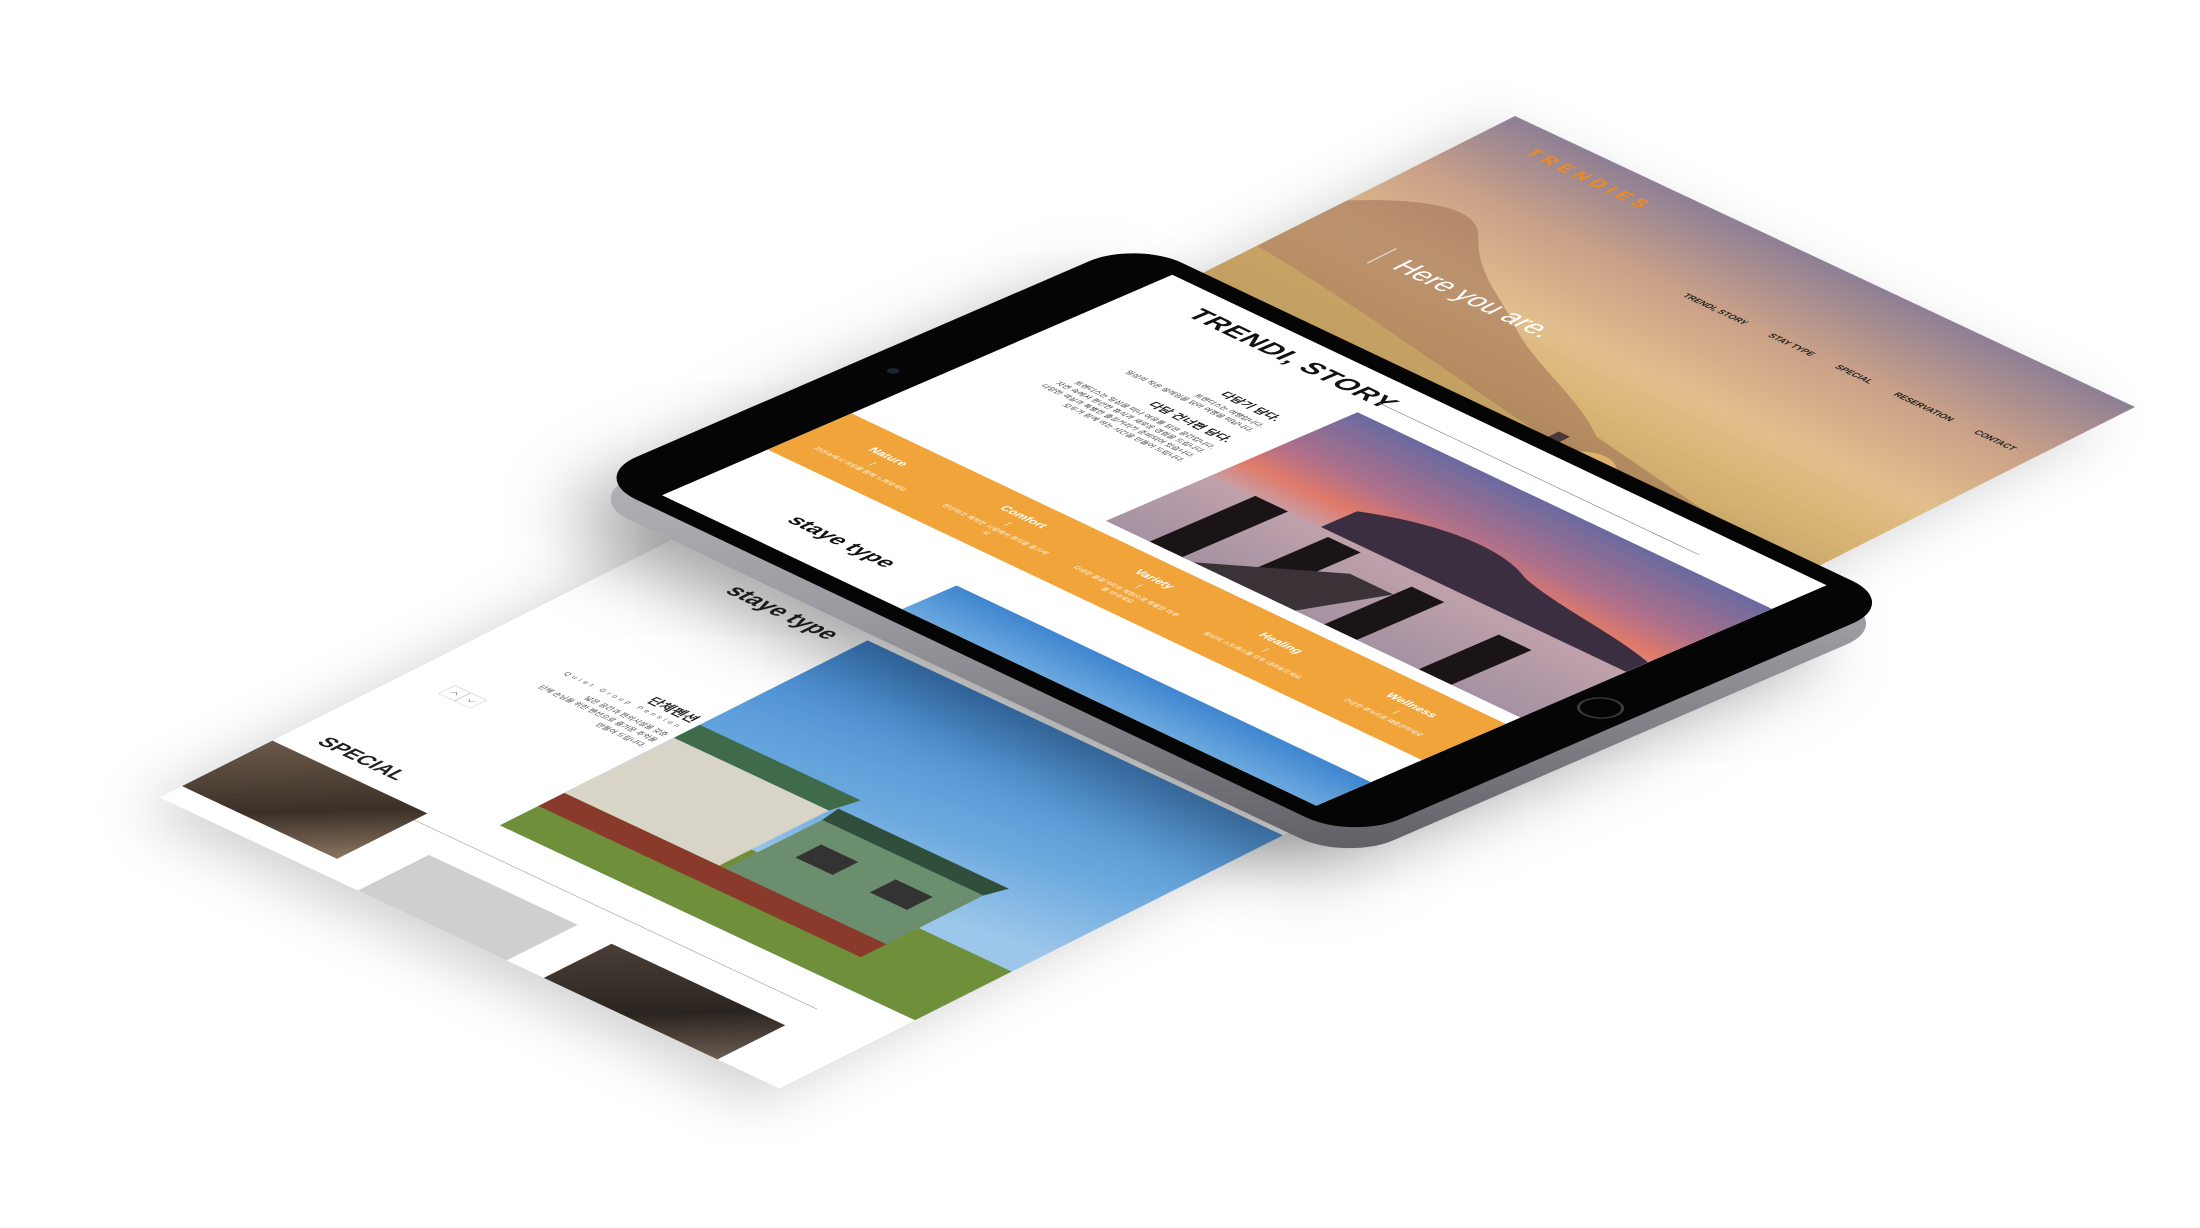 The width and height of the screenshot is (2200, 1228). What do you see at coordinates (1006, 525) in the screenshot?
I see `feature-comfort: Comfort 편안하고 쾌적한 시설에서 휴식을 즐기세요` at bounding box center [1006, 525].